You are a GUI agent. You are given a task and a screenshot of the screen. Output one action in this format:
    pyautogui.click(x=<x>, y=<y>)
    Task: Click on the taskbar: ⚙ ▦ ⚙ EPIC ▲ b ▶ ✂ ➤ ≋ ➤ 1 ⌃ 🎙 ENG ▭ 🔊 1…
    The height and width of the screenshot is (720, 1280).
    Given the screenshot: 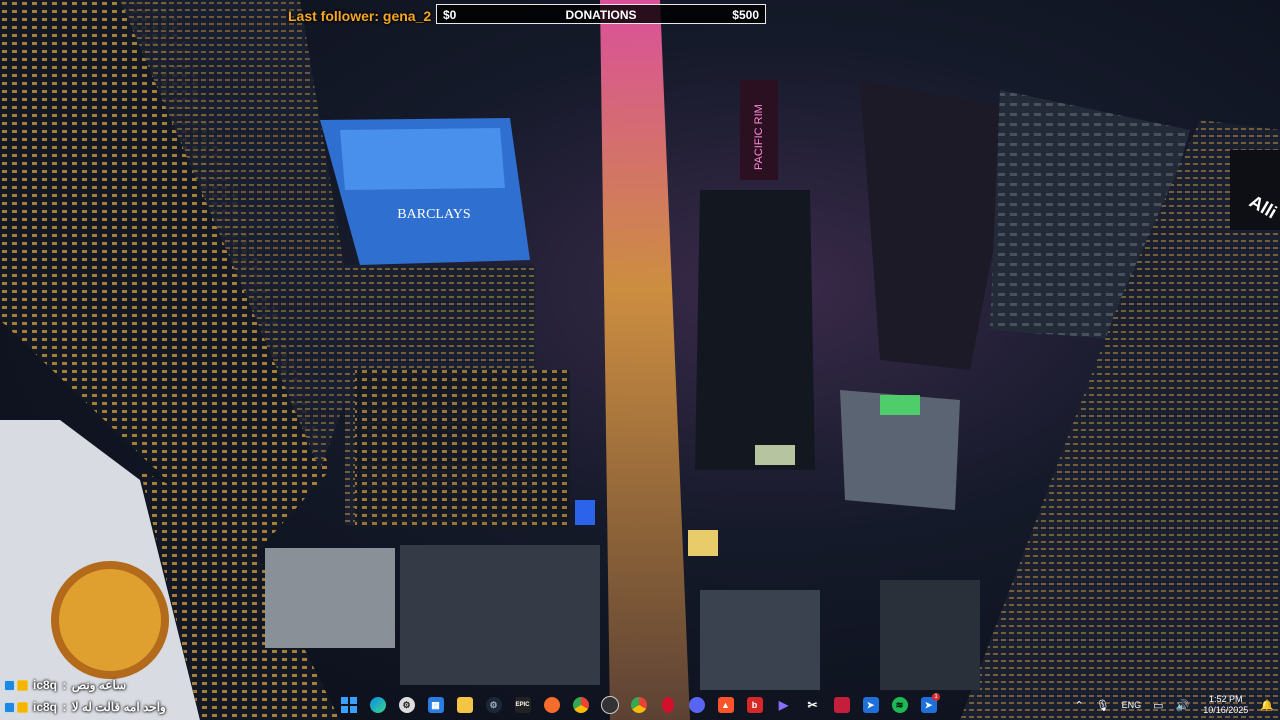 What is the action you would take?
    pyautogui.click(x=640, y=705)
    